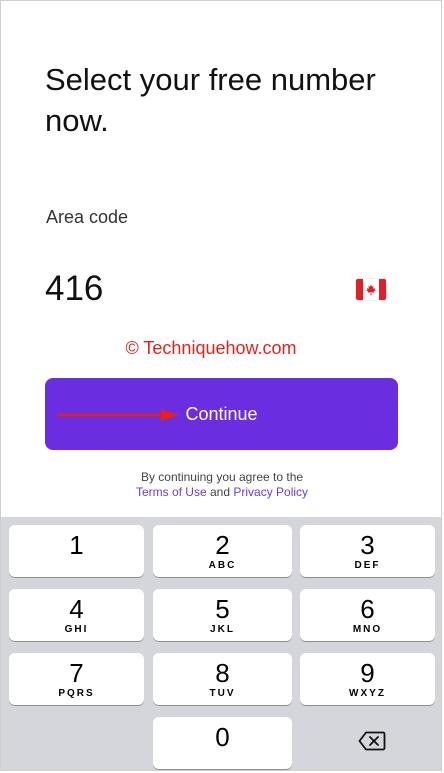 The height and width of the screenshot is (773, 444). I want to click on area-code-input: 416, so click(74, 289).